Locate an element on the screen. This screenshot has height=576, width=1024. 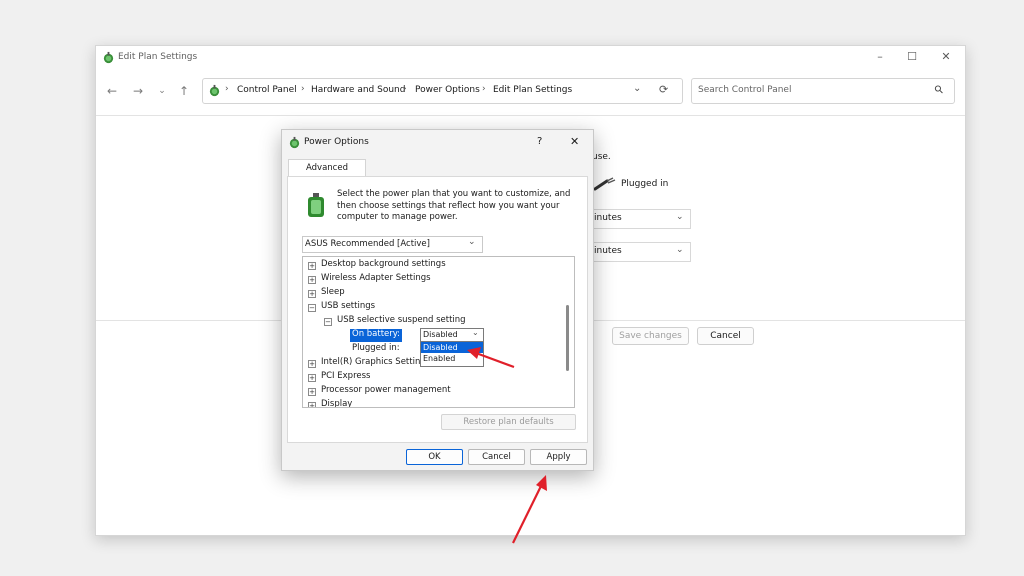
arrow-to-dropdown is located at coordinates (491, 358).